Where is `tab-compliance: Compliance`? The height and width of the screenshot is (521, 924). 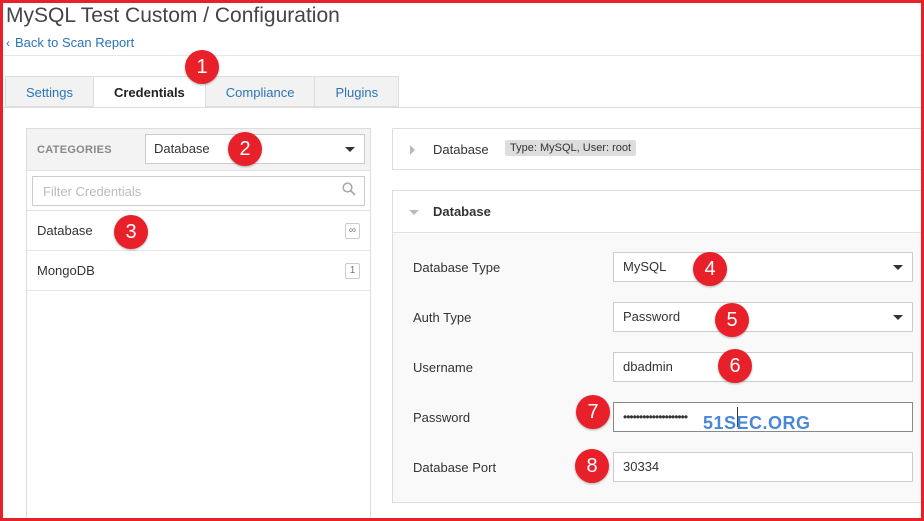 tab-compliance: Compliance is located at coordinates (259, 91).